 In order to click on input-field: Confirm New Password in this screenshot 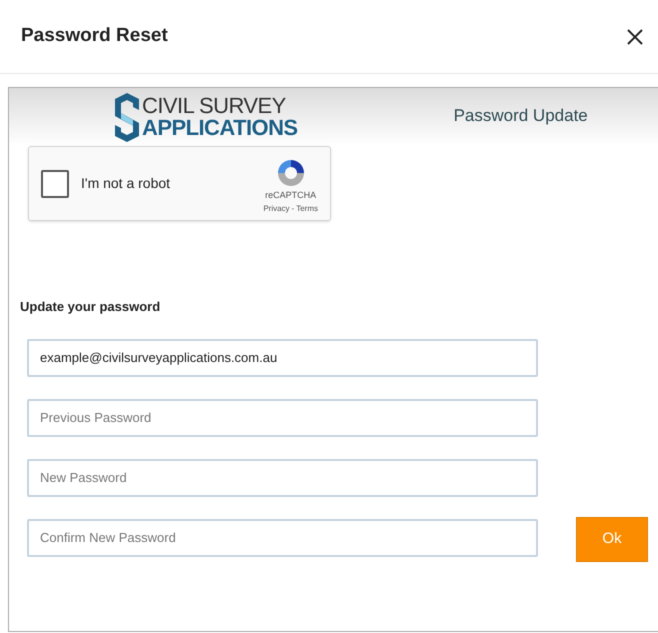, I will do `click(282, 537)`.